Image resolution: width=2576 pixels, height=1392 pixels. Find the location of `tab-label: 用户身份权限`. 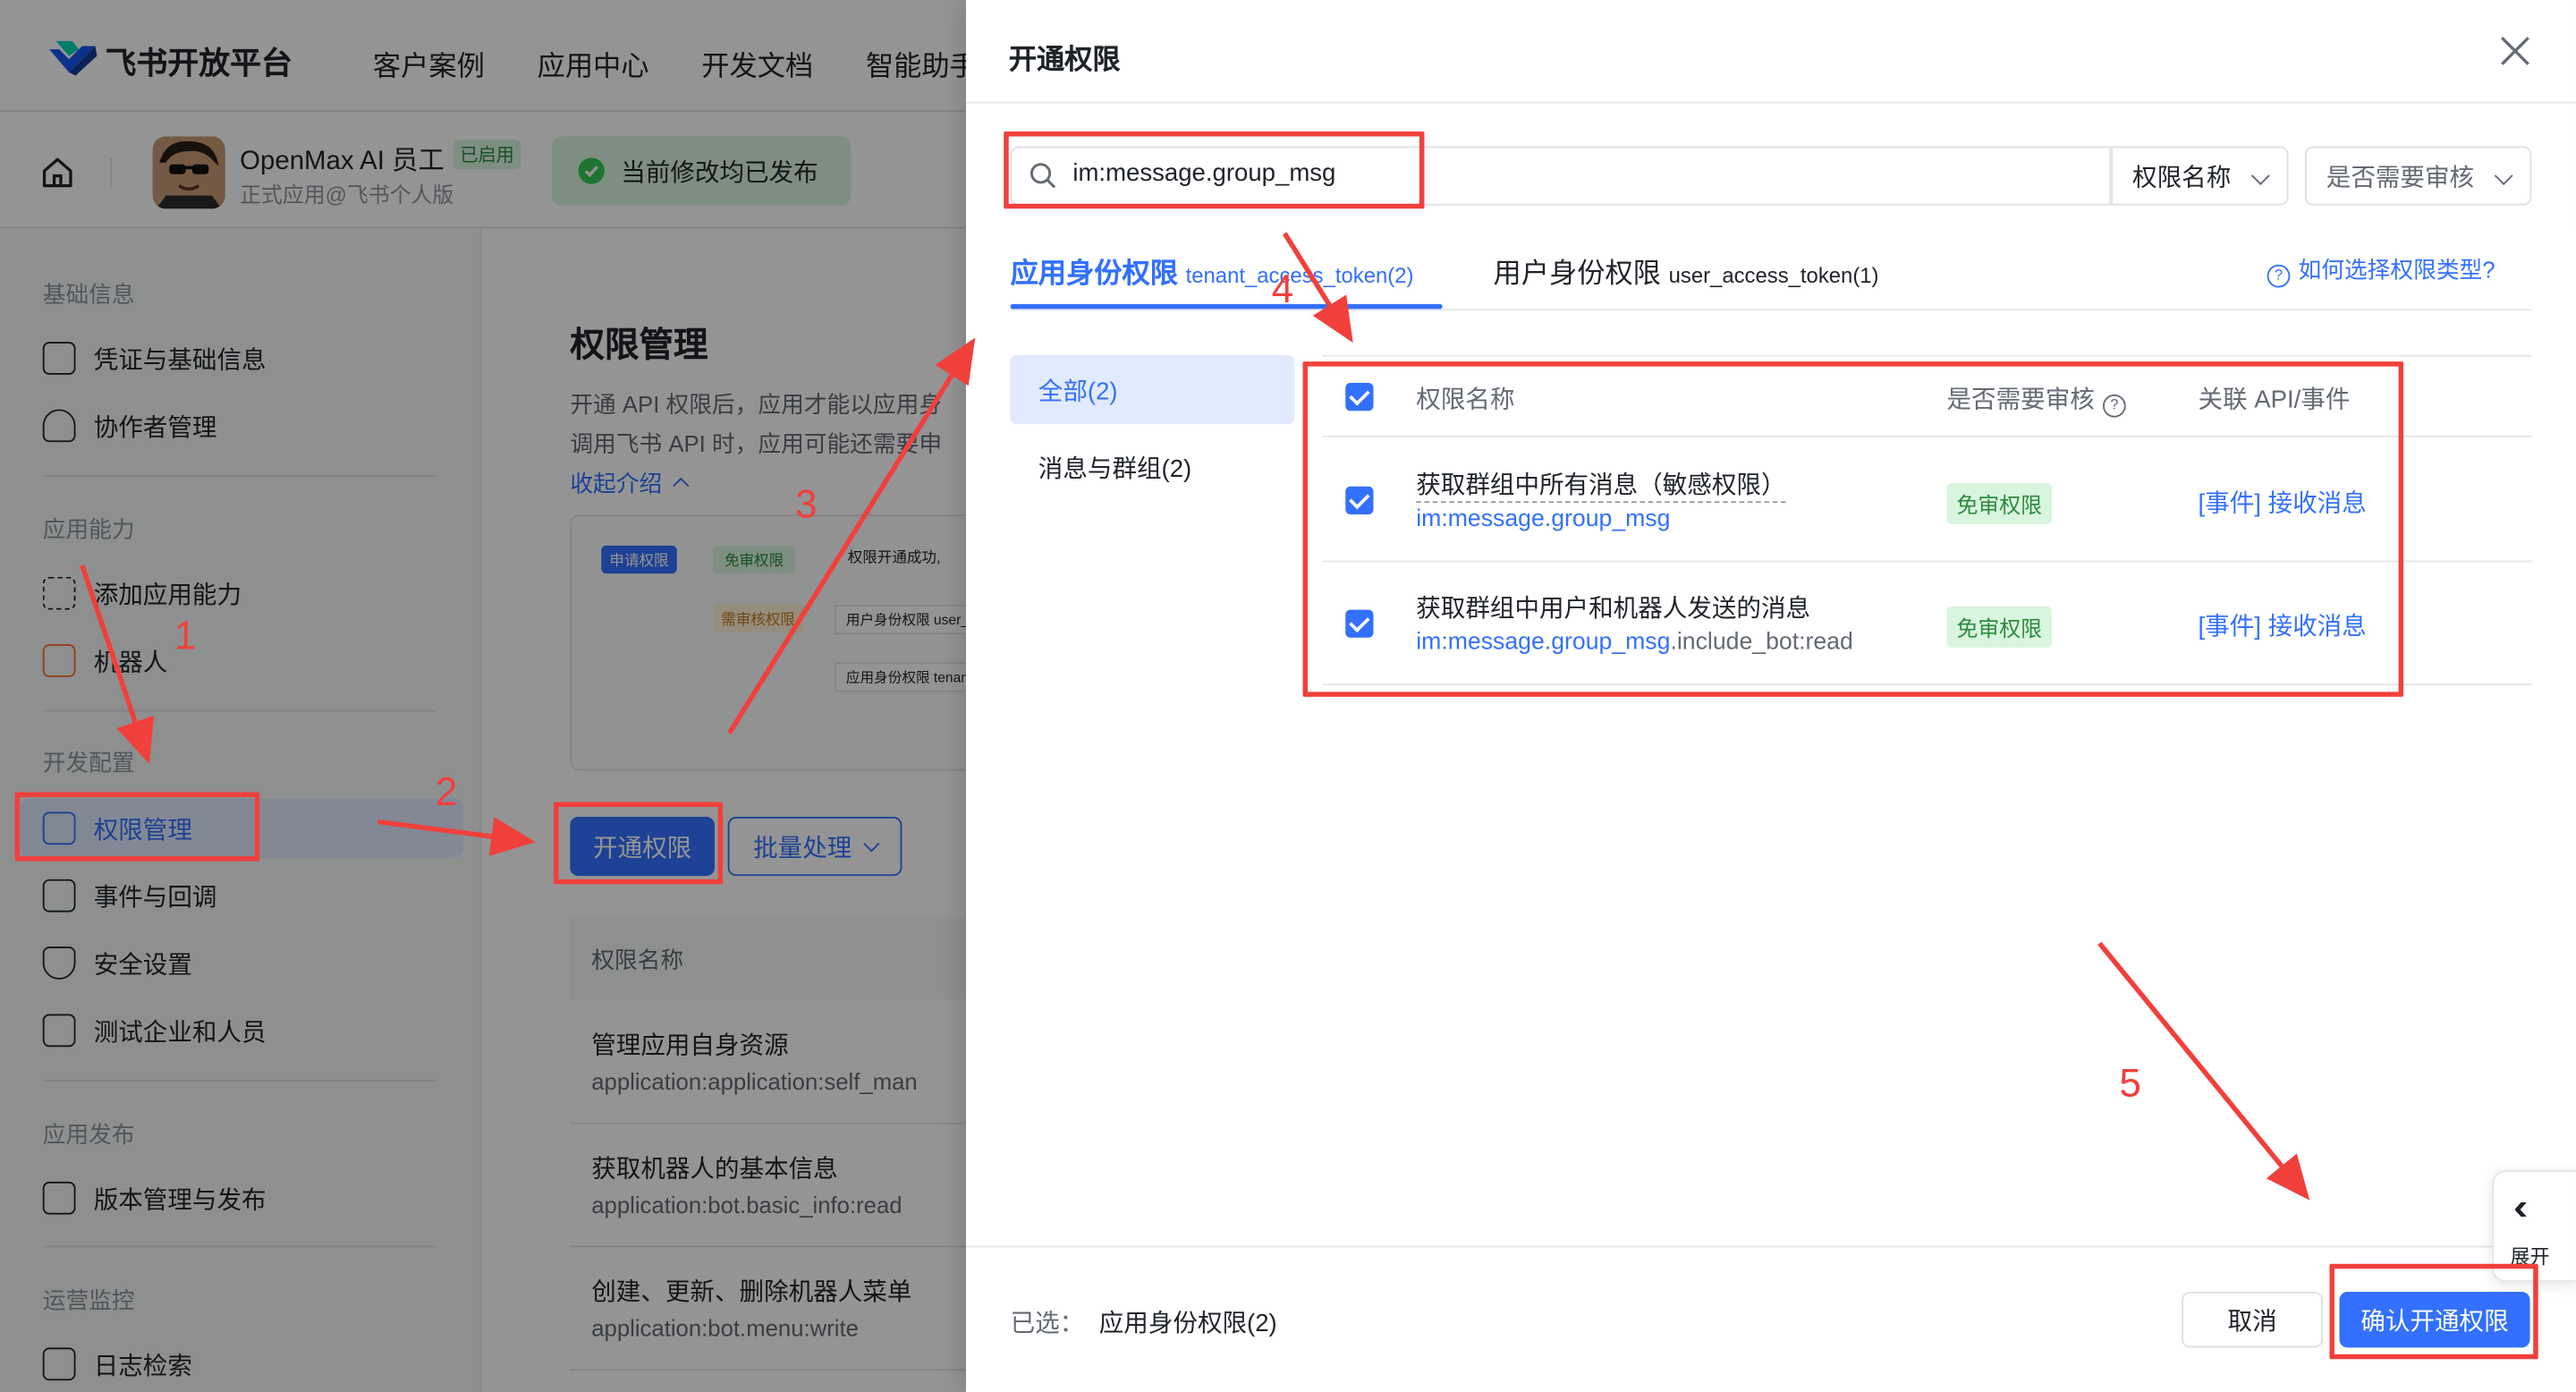

tab-label: 用户身份权限 is located at coordinates (1577, 274).